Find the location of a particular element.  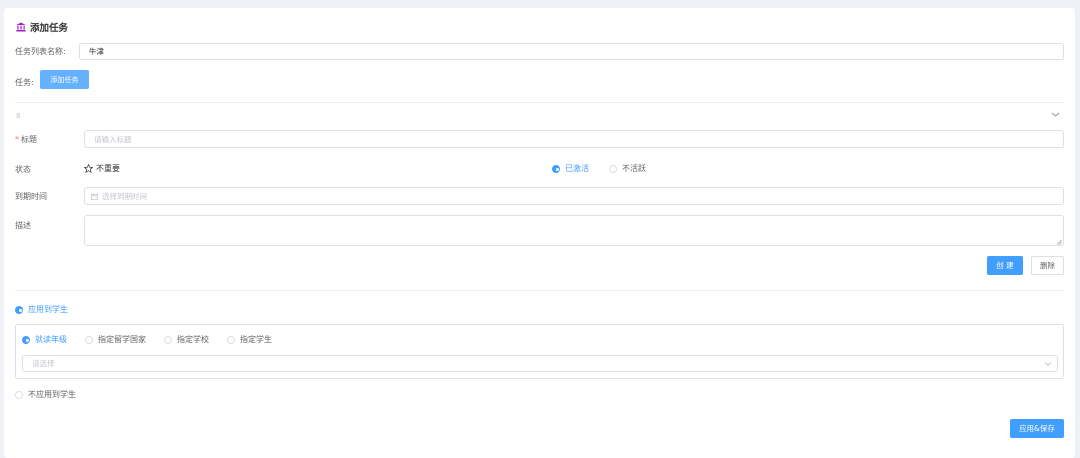

status-inactive-radio: 不活跃 is located at coordinates (627, 168).